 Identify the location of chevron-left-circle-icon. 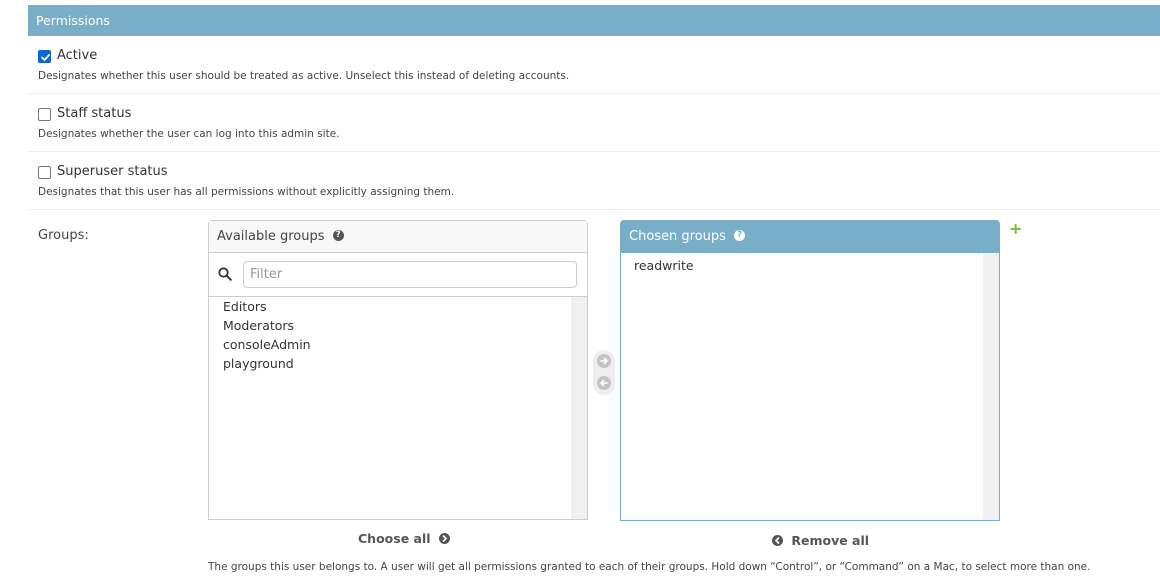
(777, 540).